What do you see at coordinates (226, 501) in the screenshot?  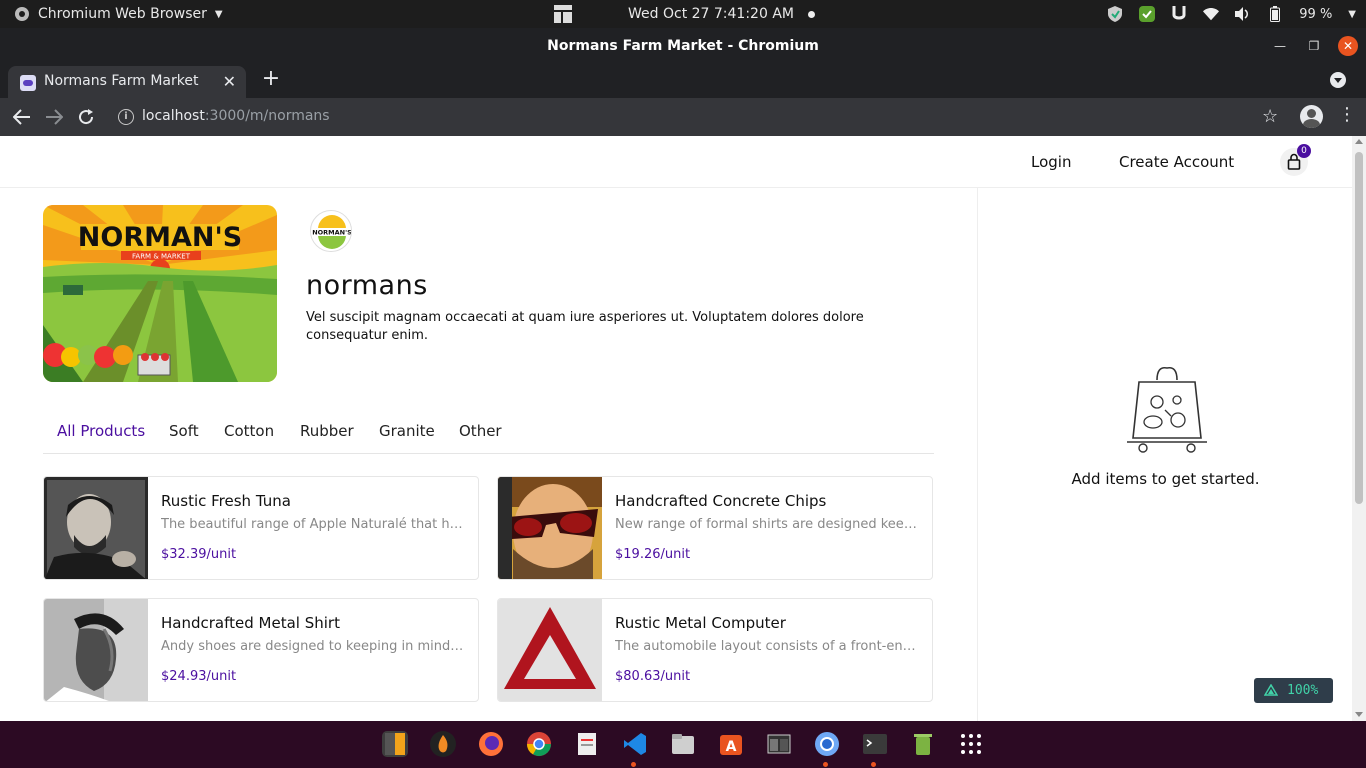 I see `product-name: Rustic Fresh Tuna` at bounding box center [226, 501].